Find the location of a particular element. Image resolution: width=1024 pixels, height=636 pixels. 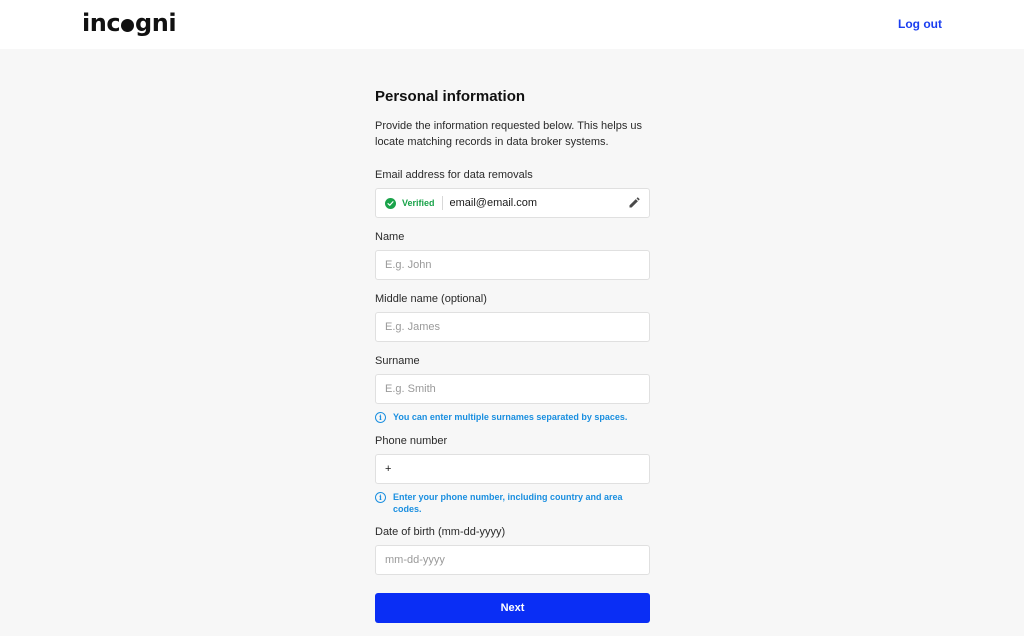

phone-label: Phone number is located at coordinates (411, 441).